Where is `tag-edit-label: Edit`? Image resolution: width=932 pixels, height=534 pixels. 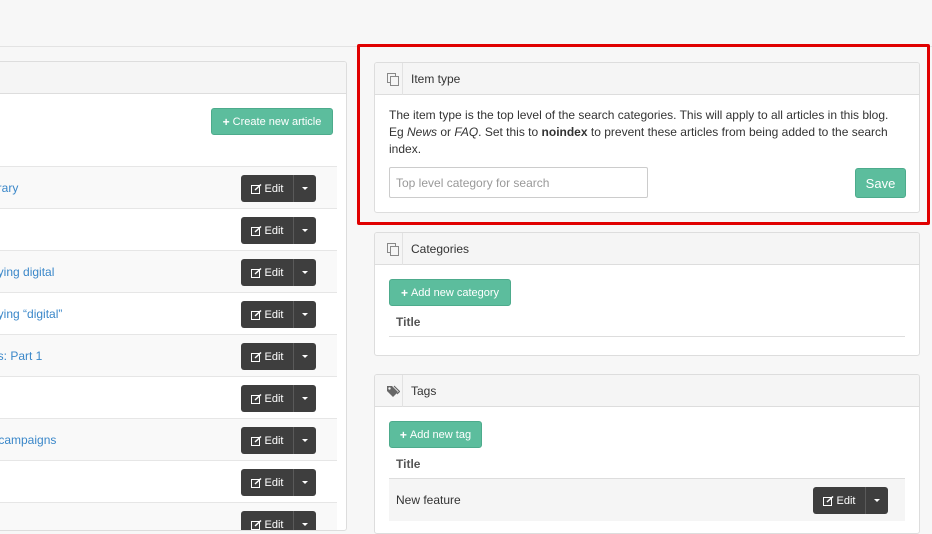 tag-edit-label: Edit is located at coordinates (846, 500).